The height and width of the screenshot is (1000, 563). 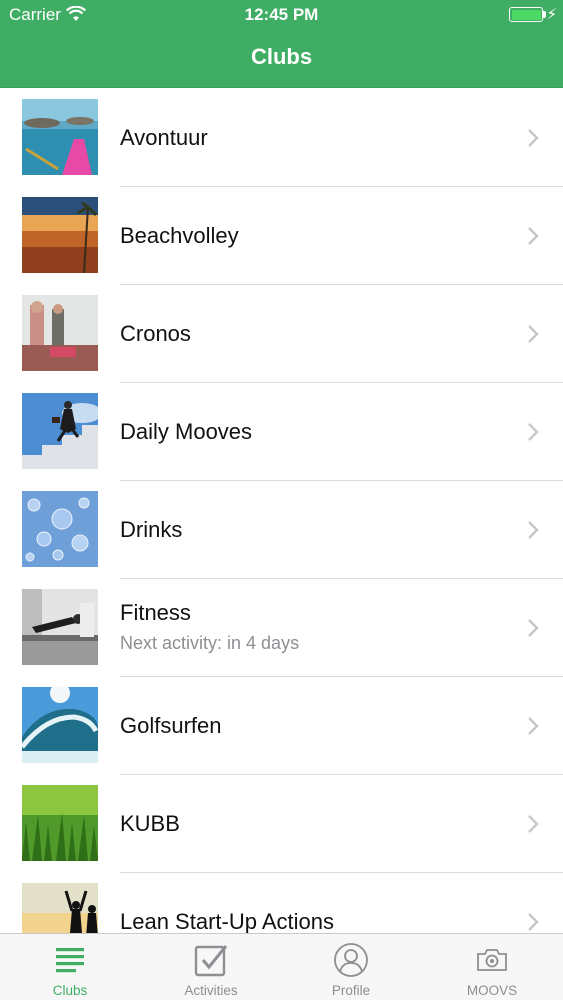 I want to click on next-activity-label: Next activity: in 4 days, so click(x=210, y=643).